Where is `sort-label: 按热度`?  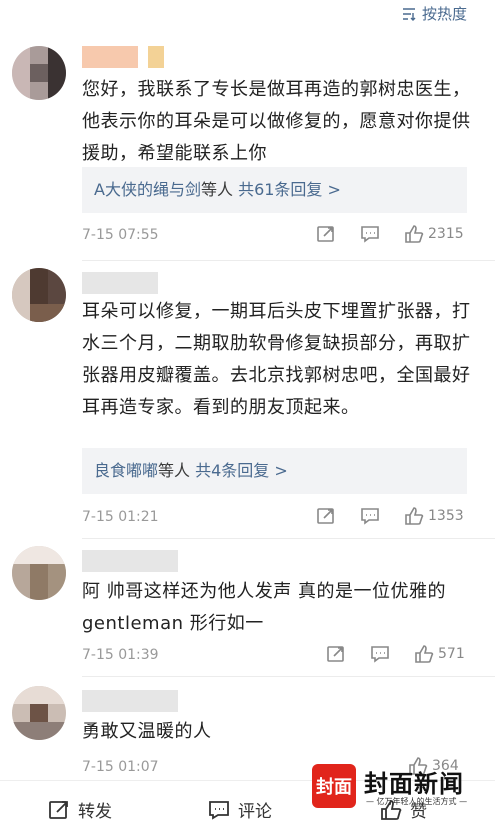 sort-label: 按热度 is located at coordinates (444, 14).